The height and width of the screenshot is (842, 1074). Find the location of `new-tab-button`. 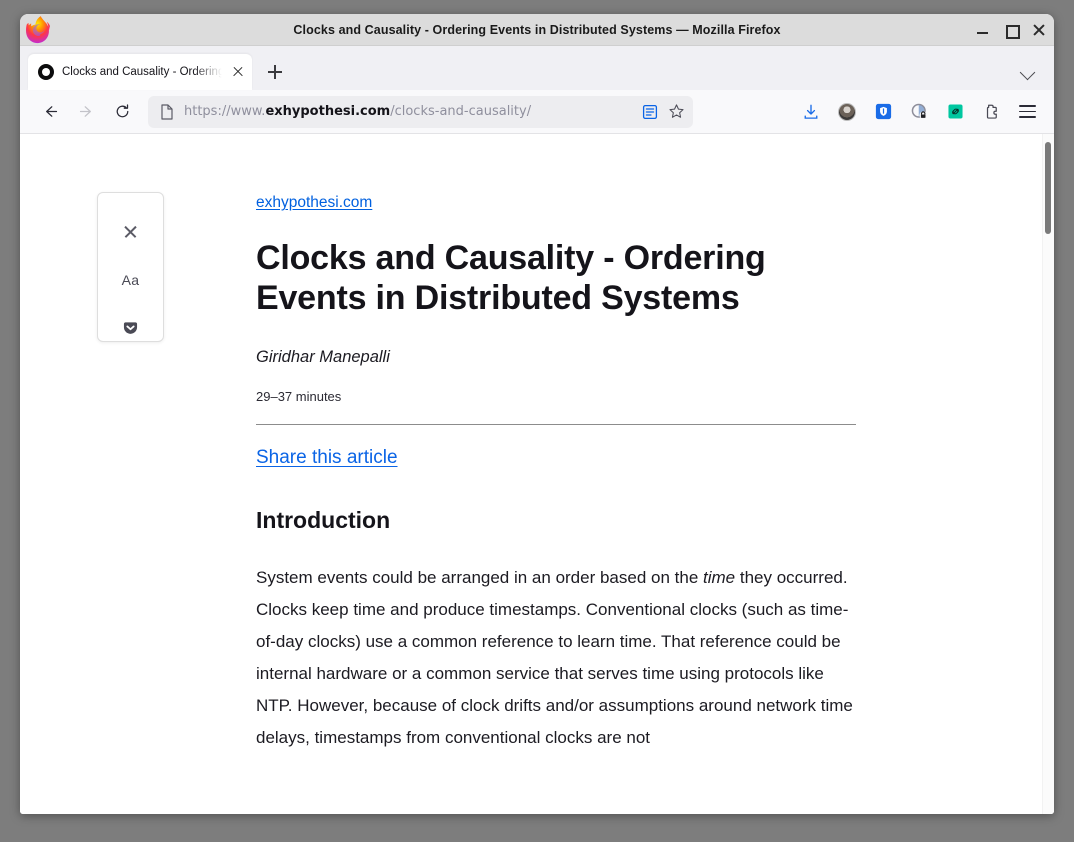

new-tab-button is located at coordinates (275, 72).